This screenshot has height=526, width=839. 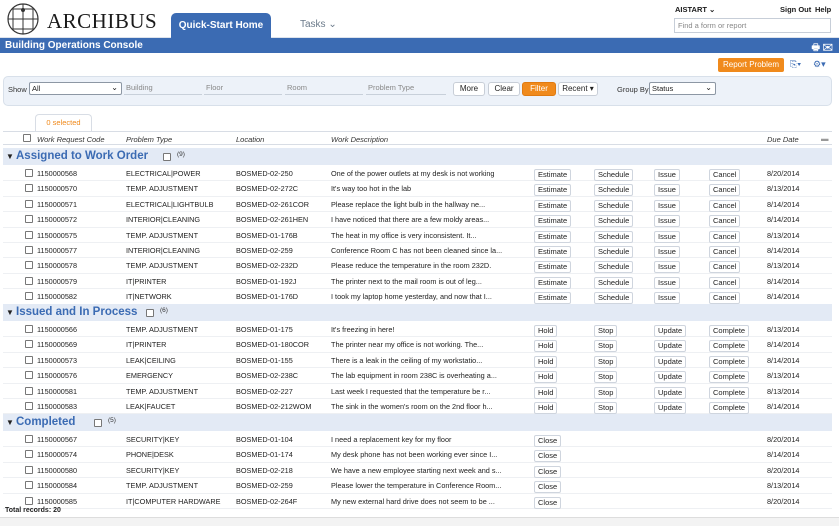 I want to click on collapse-triangle-icon: ▼, so click(x=10, y=312).